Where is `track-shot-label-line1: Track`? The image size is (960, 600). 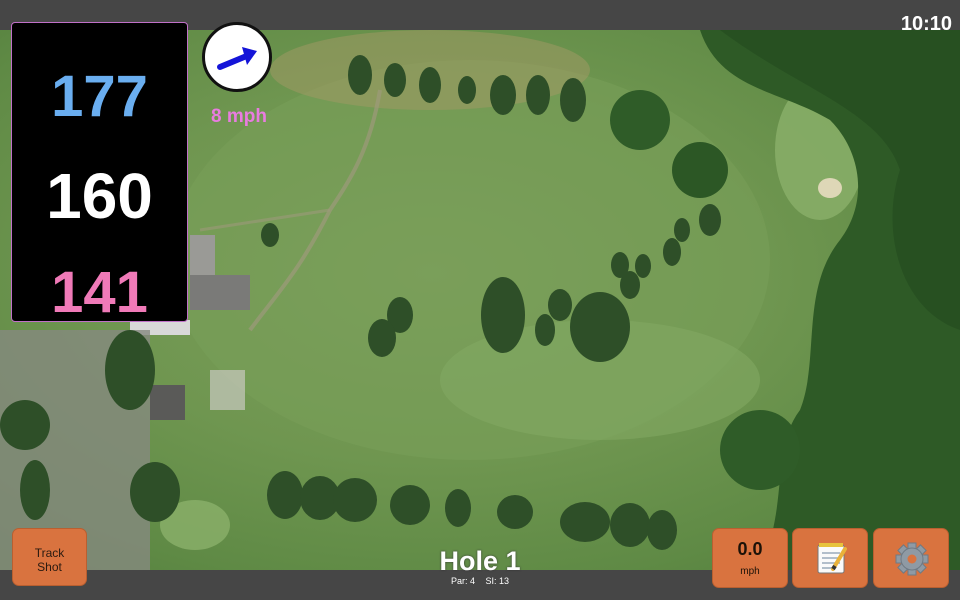 track-shot-label-line1: Track is located at coordinates (49, 553).